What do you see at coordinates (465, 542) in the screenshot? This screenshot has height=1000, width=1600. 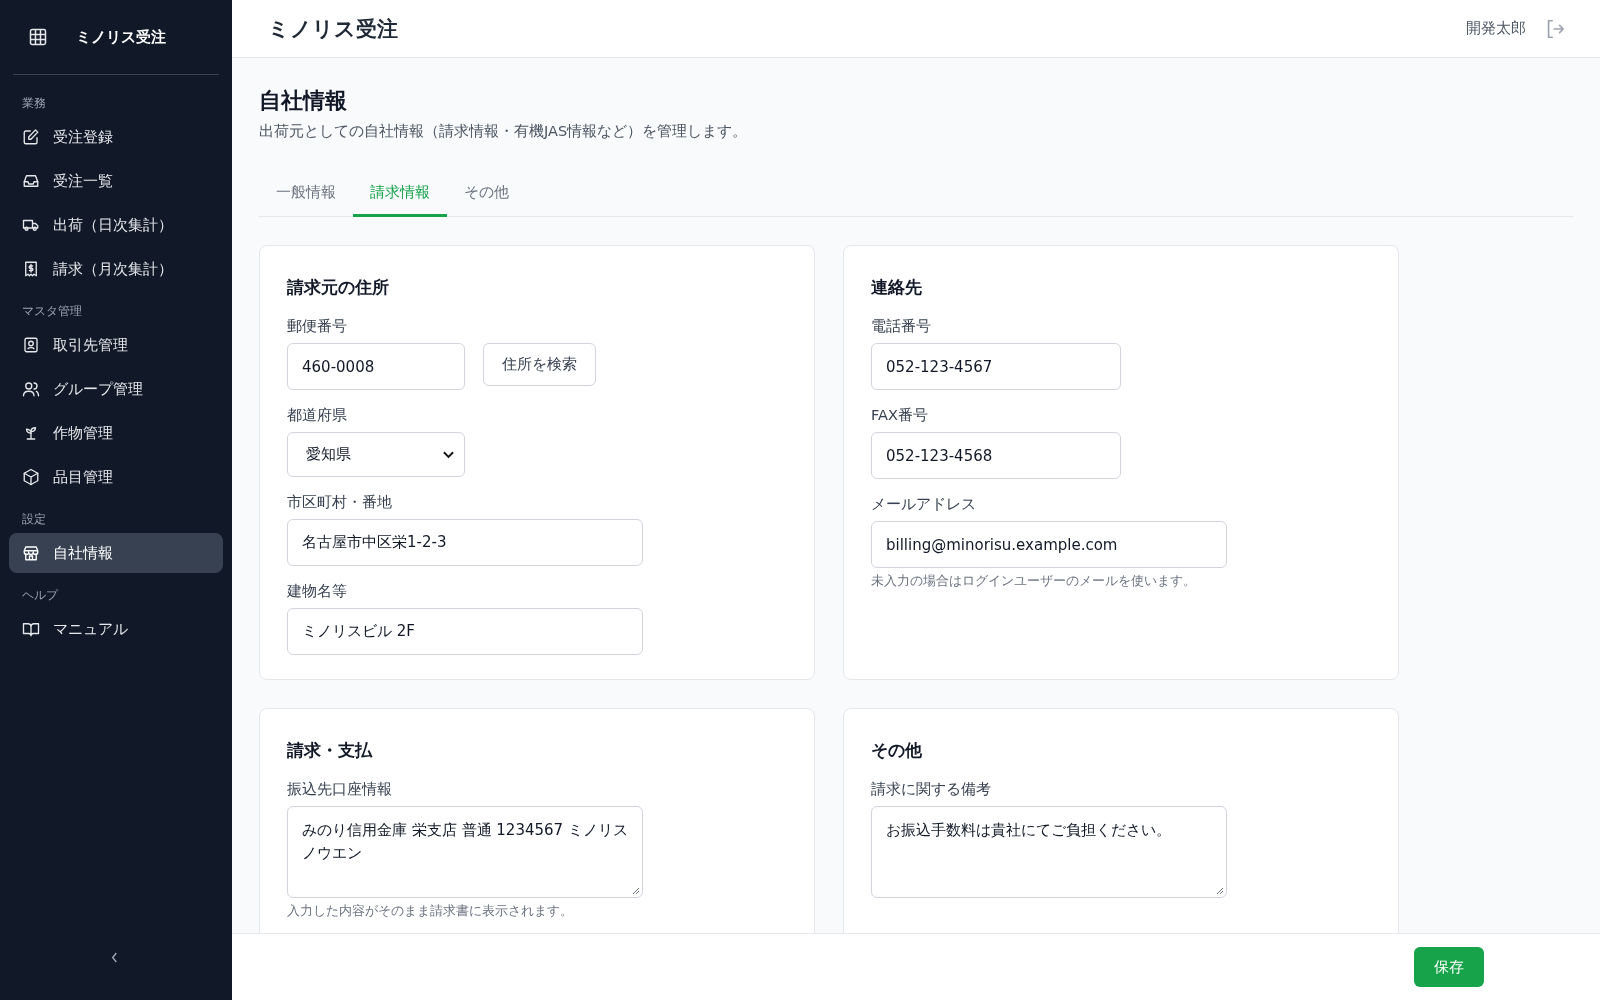 I see `input-field: 名古屋市中区栄1-2-3` at bounding box center [465, 542].